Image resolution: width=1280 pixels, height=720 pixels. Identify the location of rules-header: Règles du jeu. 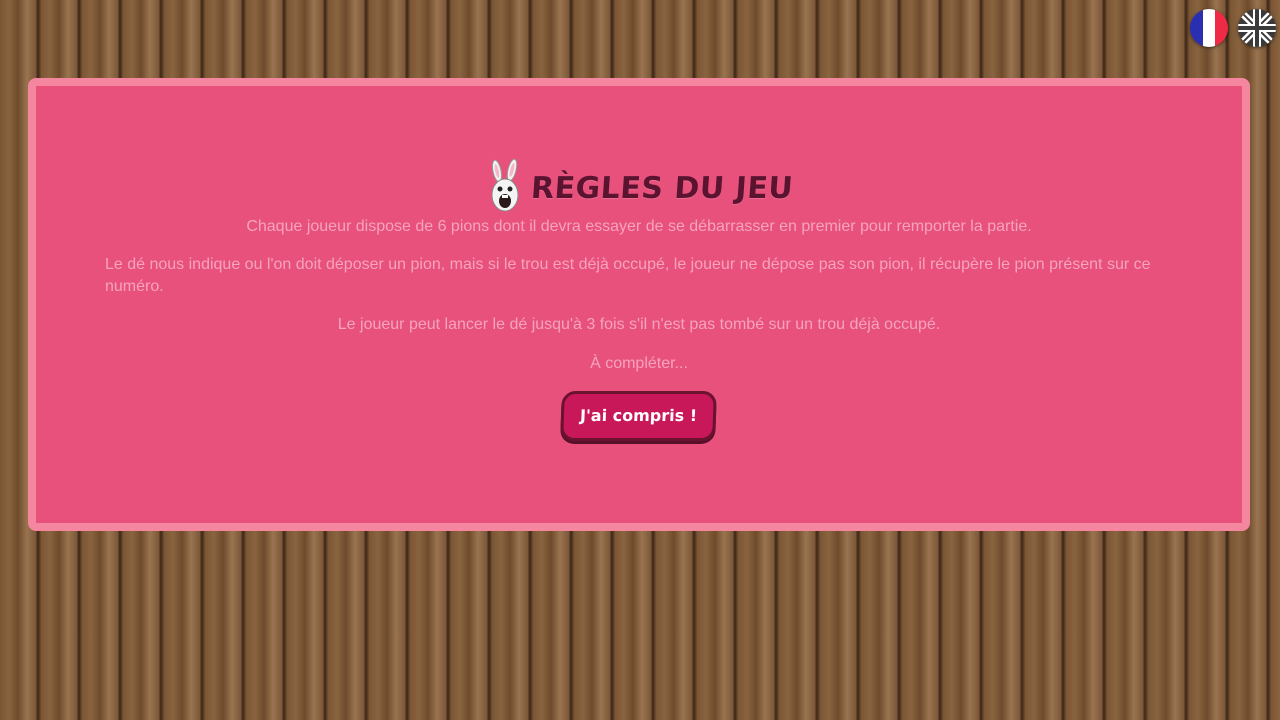
(639, 187).